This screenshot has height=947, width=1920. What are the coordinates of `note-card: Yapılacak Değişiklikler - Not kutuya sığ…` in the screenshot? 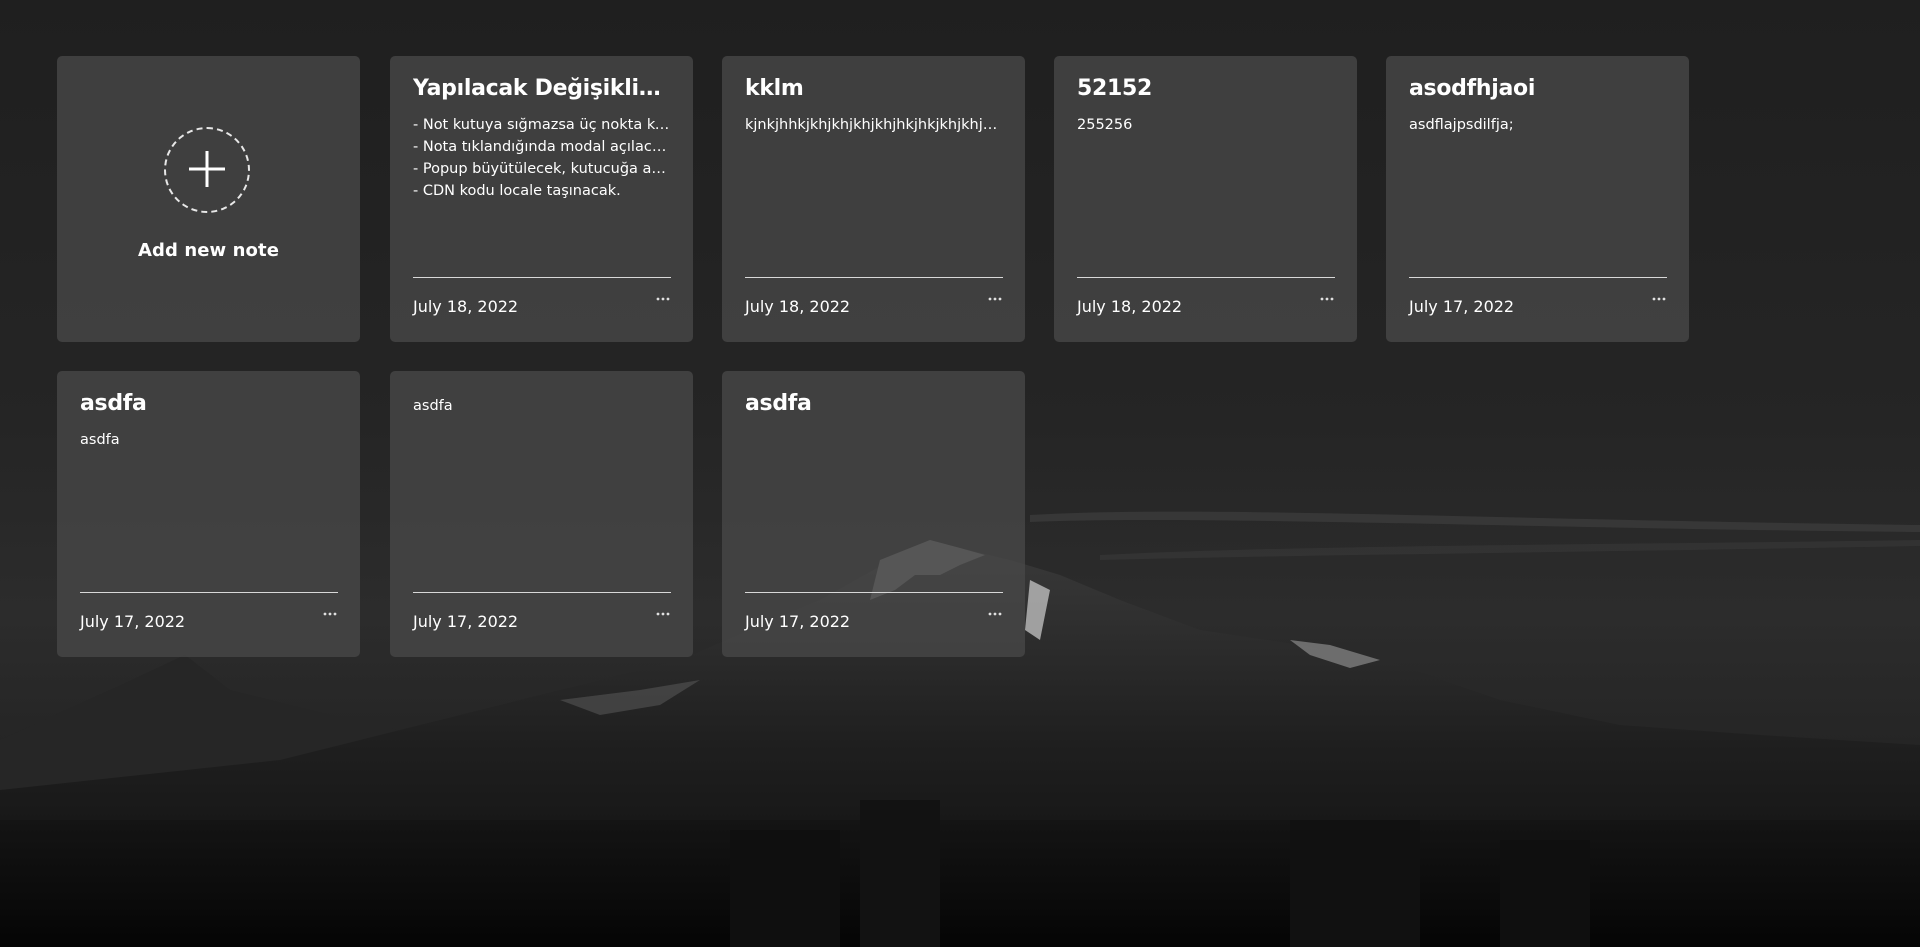 It's located at (541, 199).